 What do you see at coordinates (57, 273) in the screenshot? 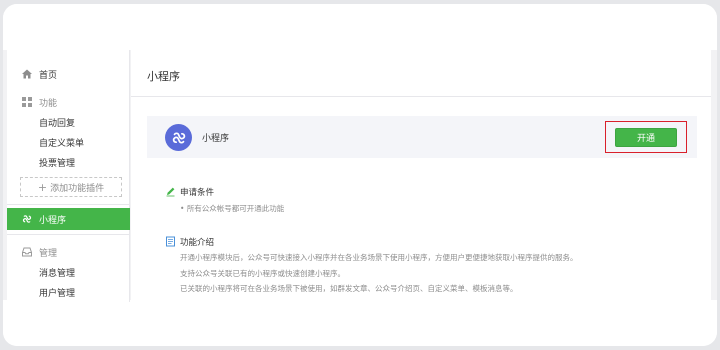
I see `sidebar-item-label: 消息管理` at bounding box center [57, 273].